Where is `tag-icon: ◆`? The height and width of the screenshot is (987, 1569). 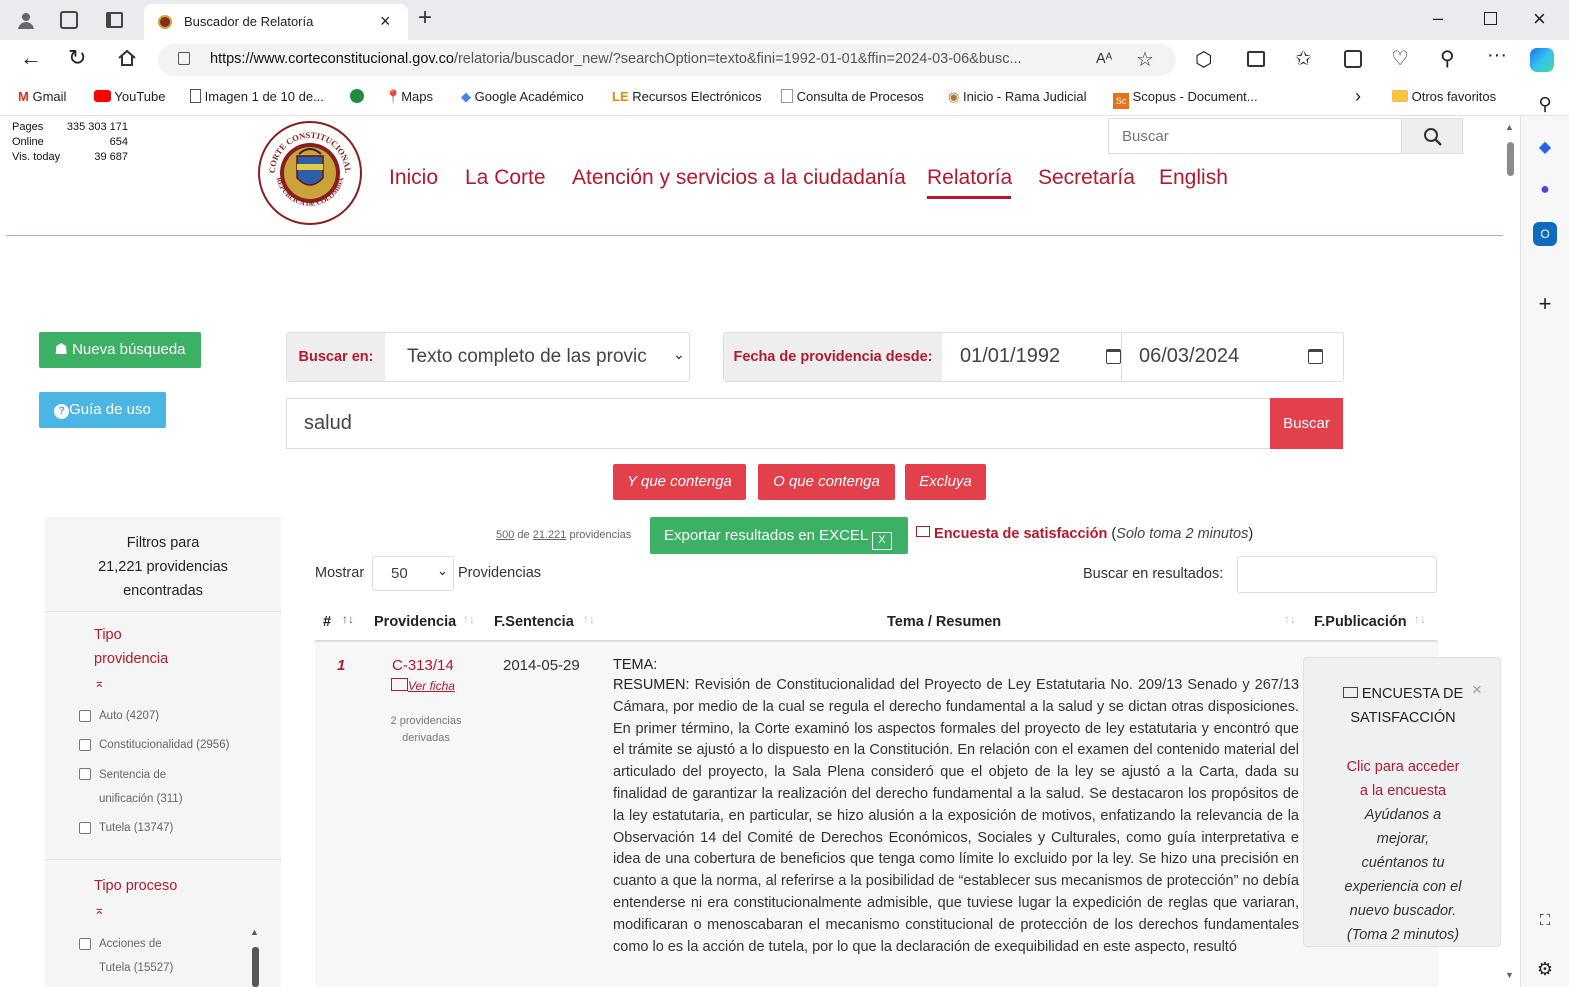
tag-icon: ◆ is located at coordinates (1545, 148).